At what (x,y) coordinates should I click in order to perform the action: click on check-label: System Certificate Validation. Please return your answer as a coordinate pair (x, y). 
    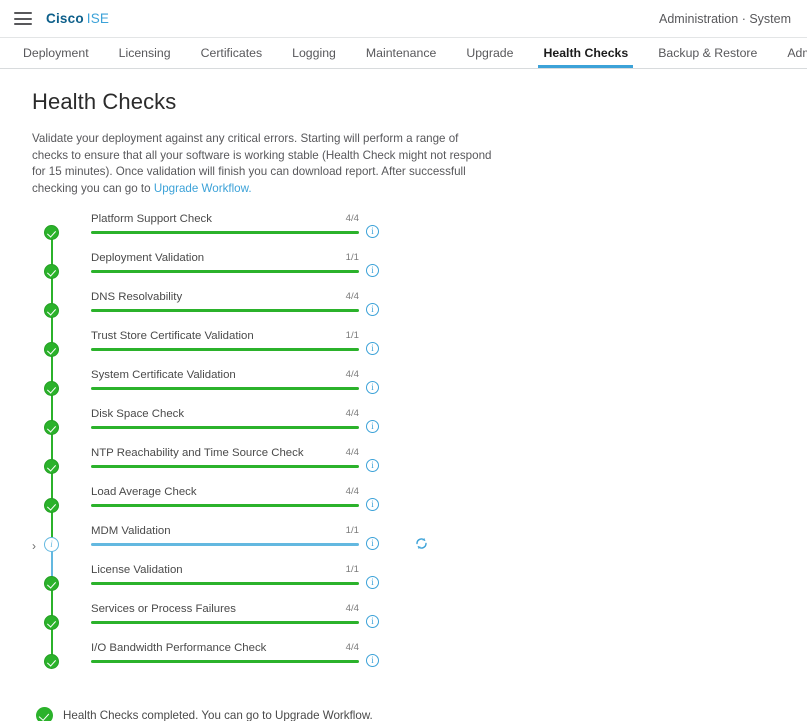
    Looking at the image, I should click on (163, 375).